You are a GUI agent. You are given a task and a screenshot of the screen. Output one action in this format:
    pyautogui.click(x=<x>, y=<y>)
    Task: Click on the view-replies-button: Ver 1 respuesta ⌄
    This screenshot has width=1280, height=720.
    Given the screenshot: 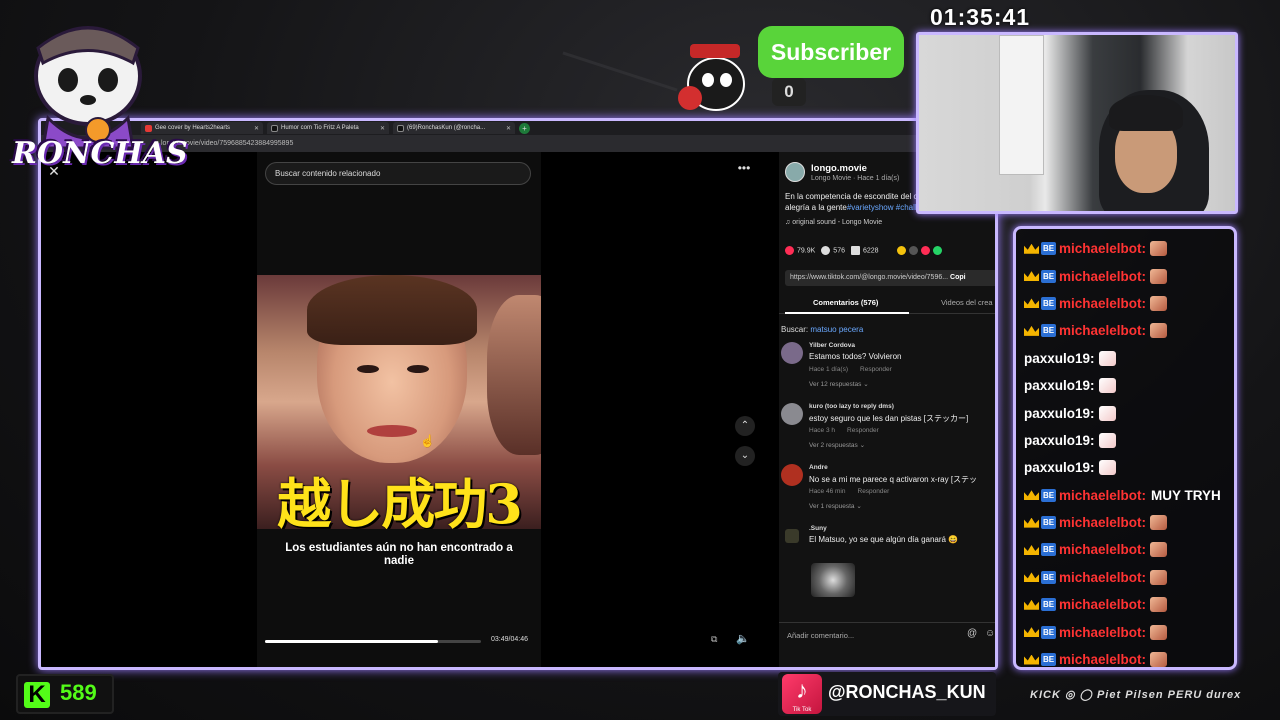 What is the action you would take?
    pyautogui.click(x=835, y=506)
    